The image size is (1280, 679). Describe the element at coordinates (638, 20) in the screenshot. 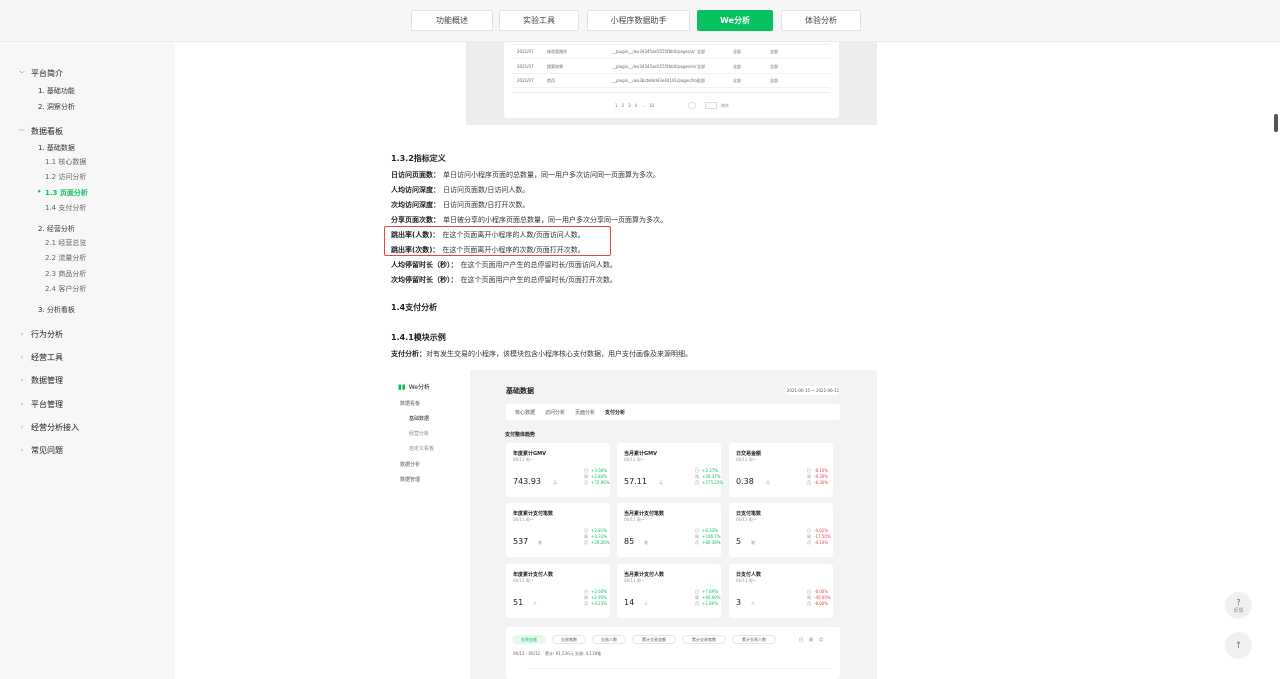

I see `tab-miniprogram-assistant: 小程序数据助手` at that location.